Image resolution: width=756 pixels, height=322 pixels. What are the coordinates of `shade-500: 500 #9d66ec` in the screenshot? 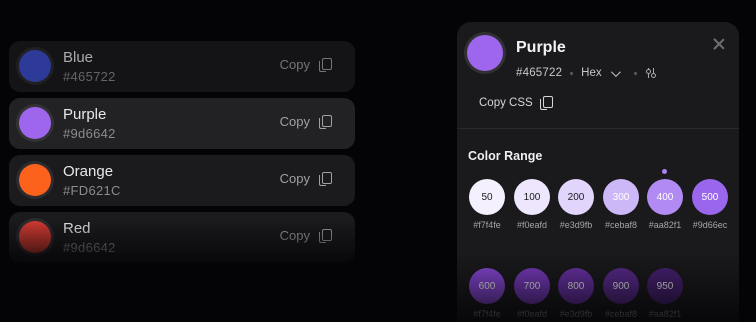 It's located at (710, 204).